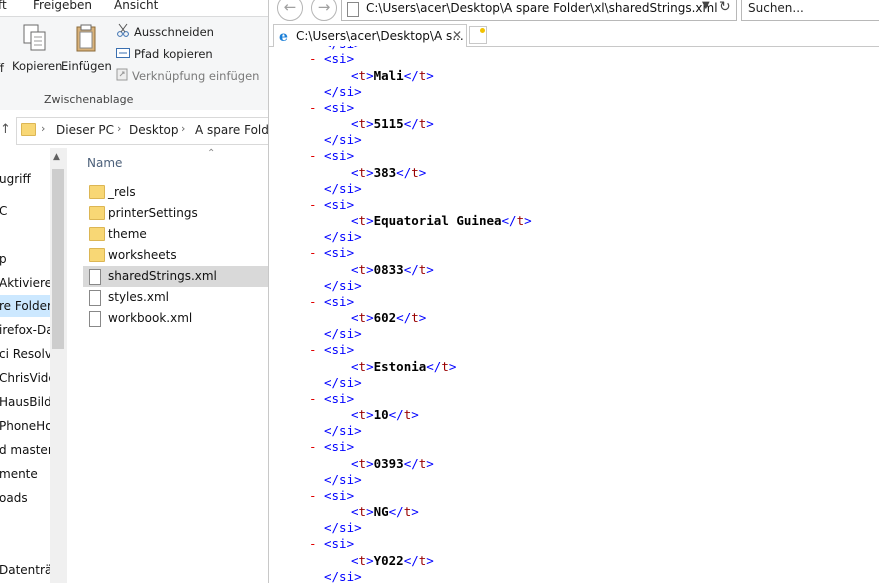  I want to click on scrollbar-thumb, so click(58, 259).